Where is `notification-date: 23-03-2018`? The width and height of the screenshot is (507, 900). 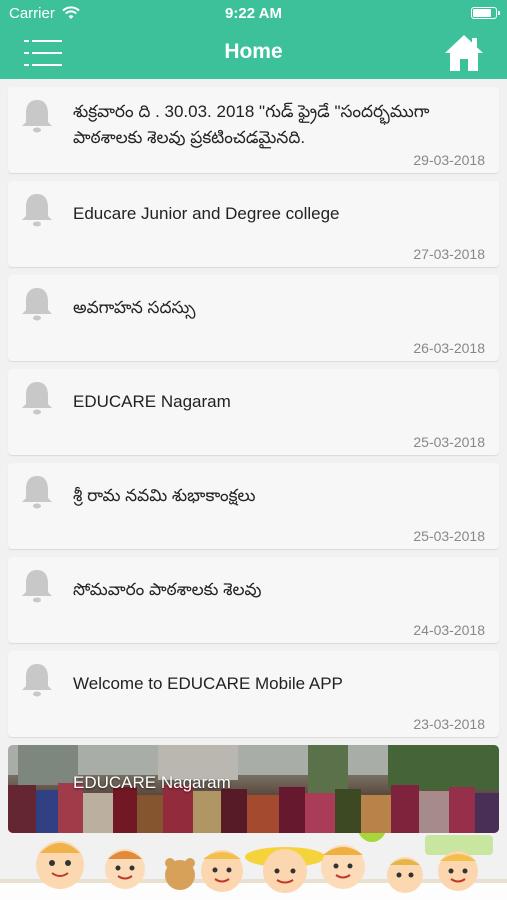
notification-date: 23-03-2018 is located at coordinates (449, 724).